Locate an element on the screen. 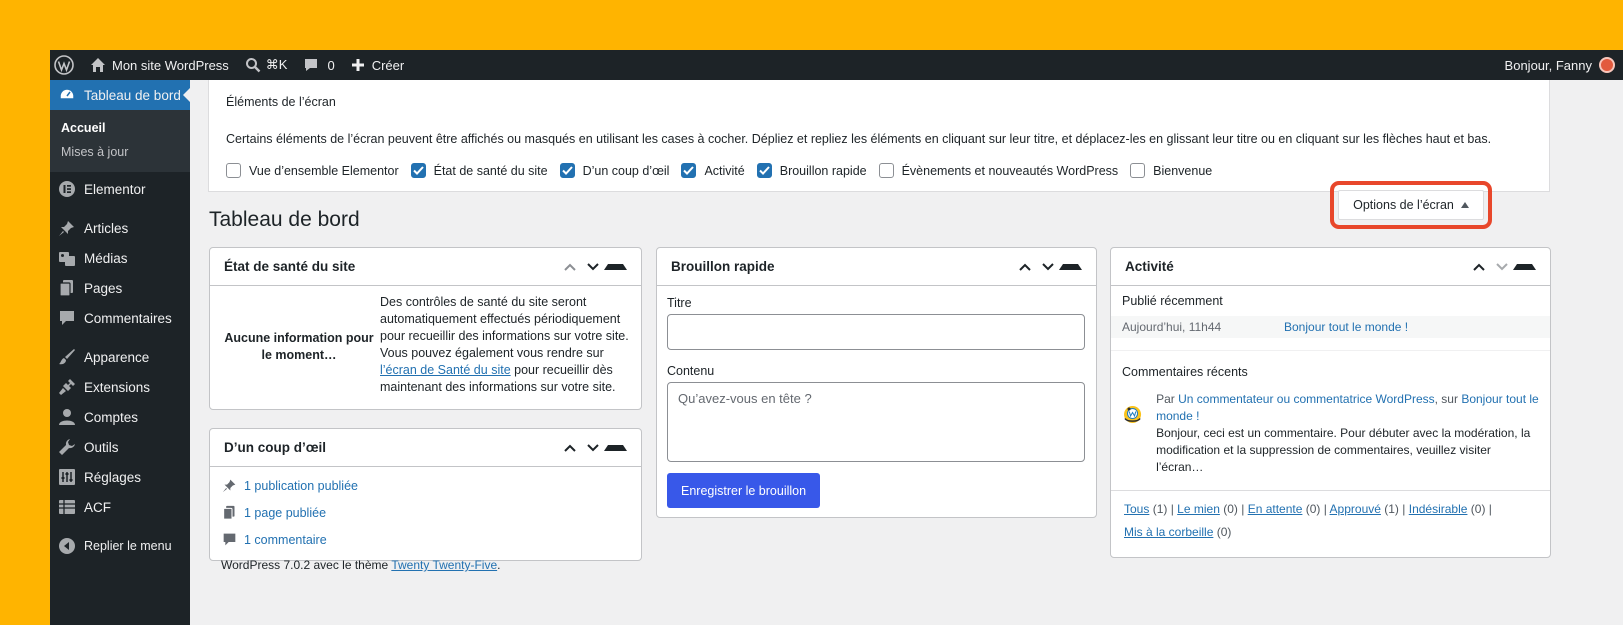 The width and height of the screenshot is (1623, 625). settings-sliders-icon is located at coordinates (67, 477).